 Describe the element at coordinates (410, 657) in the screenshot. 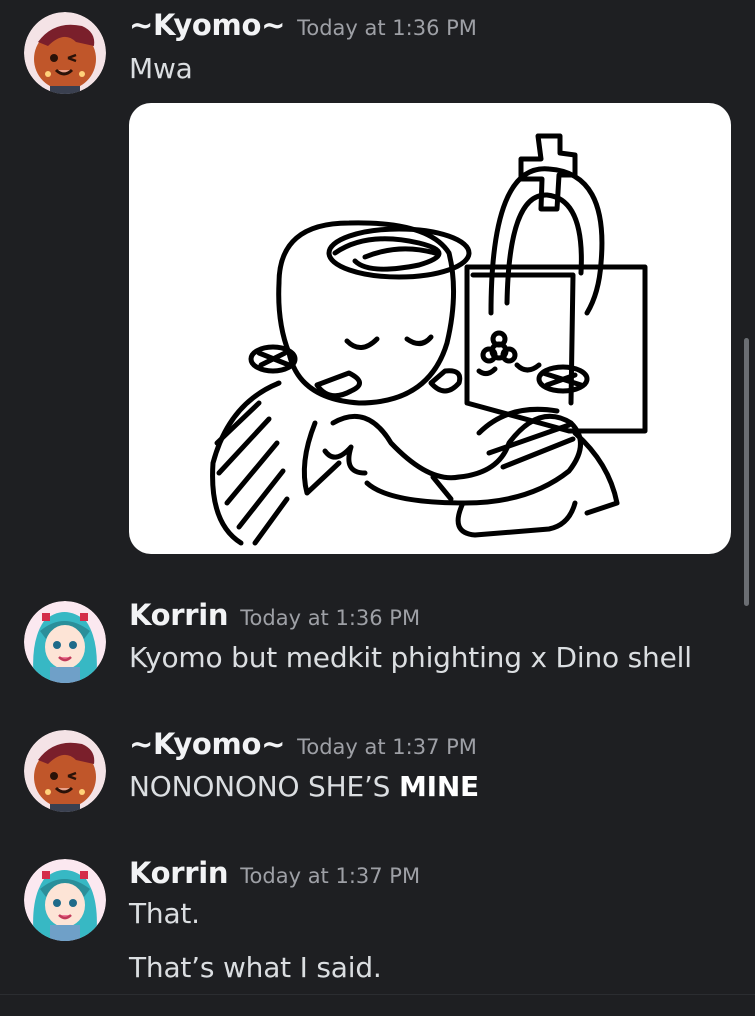

I see `message-text: Kyomo but medkit phighting x Dino shell` at that location.